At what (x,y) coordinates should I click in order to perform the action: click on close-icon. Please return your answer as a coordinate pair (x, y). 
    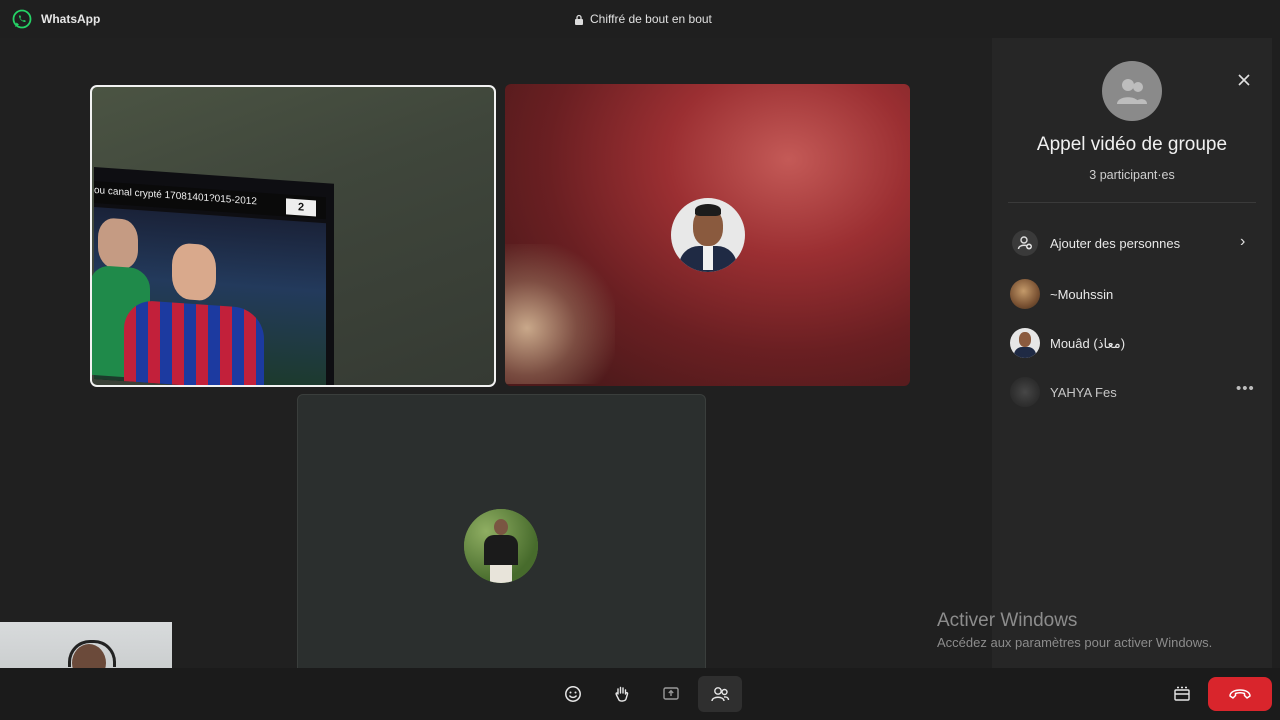
    Looking at the image, I should click on (1244, 80).